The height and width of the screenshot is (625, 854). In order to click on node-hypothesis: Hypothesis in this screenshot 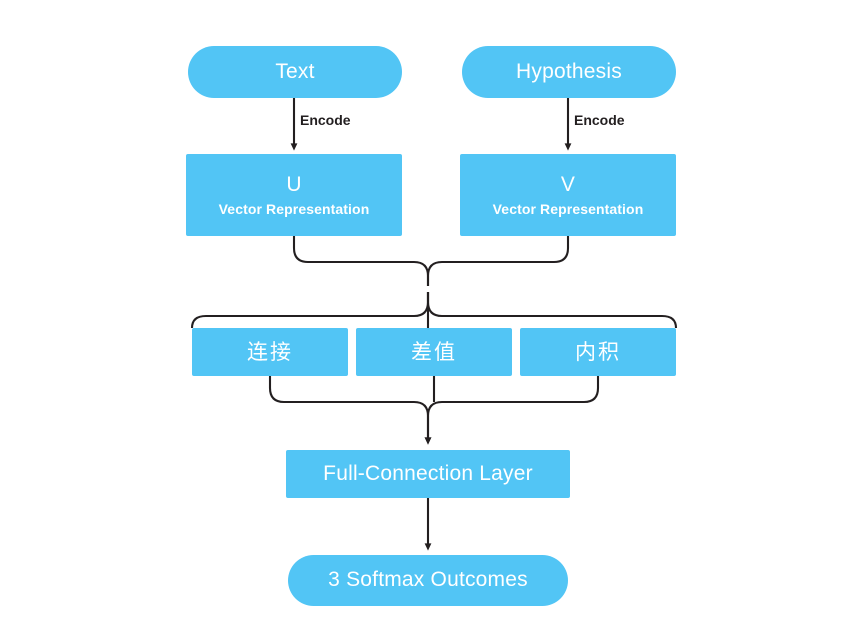, I will do `click(569, 72)`.